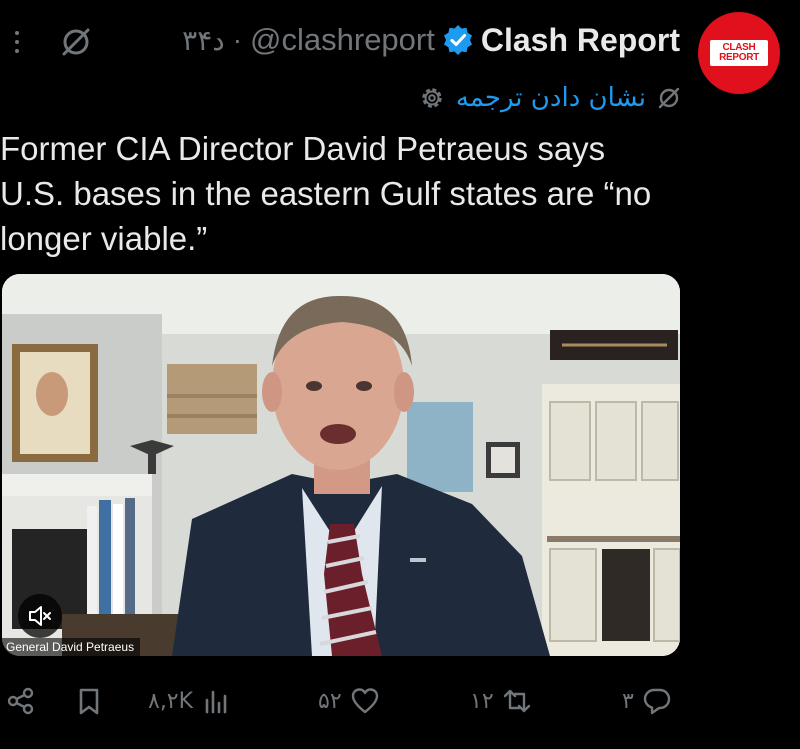 The height and width of the screenshot is (749, 800). I want to click on reply-icon, so click(657, 701).